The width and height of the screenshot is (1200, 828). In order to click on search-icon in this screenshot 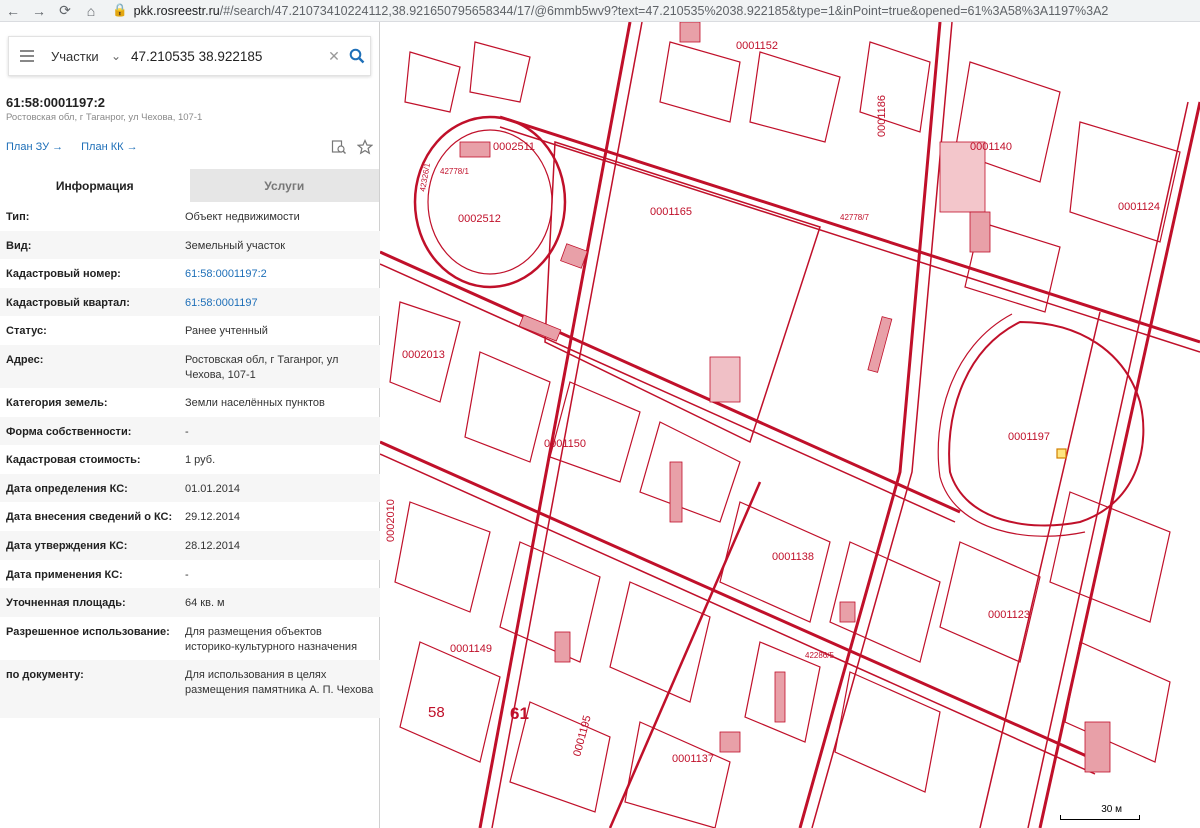, I will do `click(357, 56)`.